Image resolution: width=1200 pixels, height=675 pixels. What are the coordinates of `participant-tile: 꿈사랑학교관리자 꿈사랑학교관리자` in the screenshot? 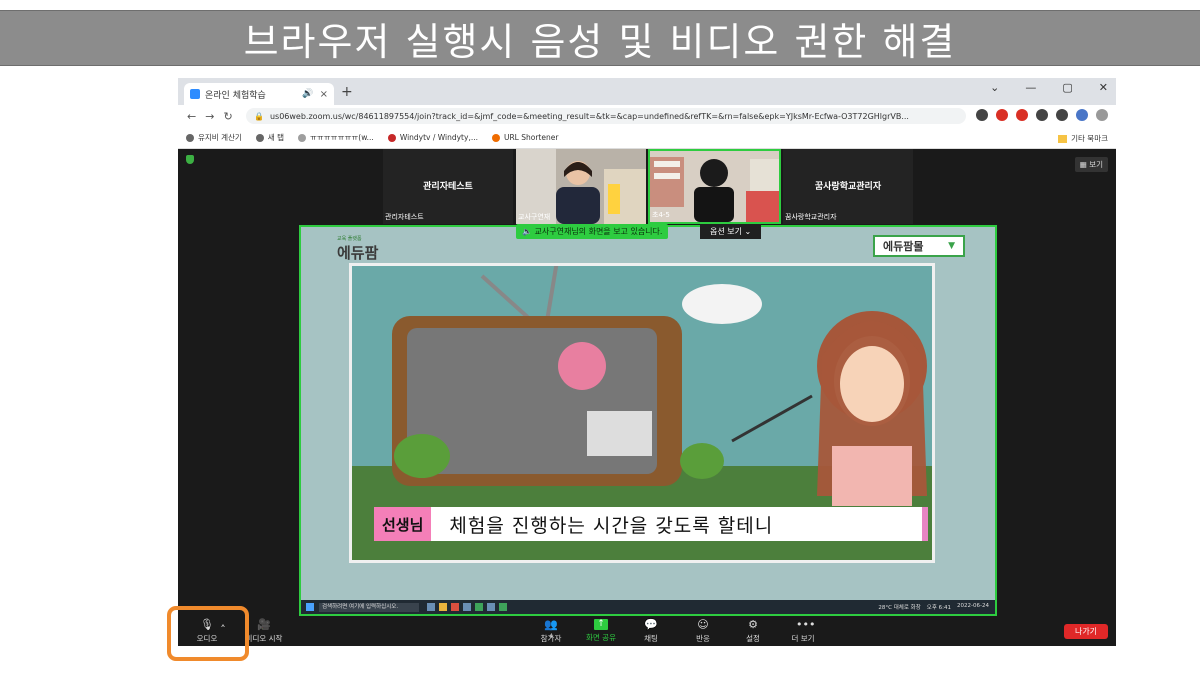 It's located at (848, 186).